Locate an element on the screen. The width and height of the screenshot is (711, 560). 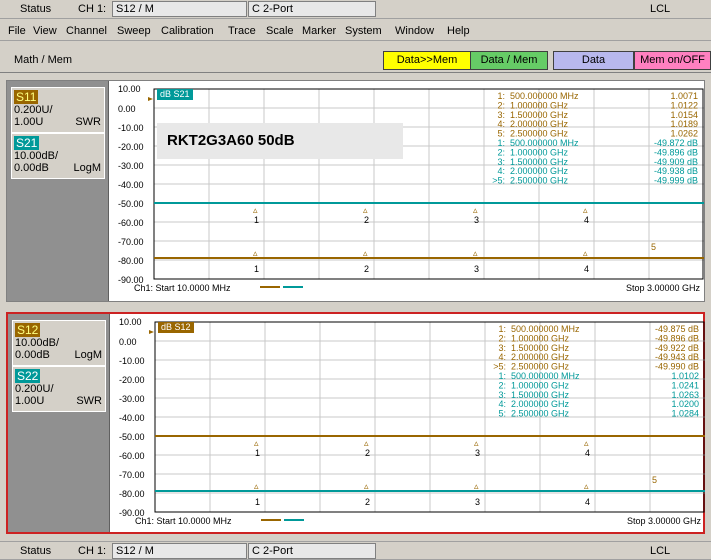
softkey-title: Math / Mem is located at coordinates (43, 60).